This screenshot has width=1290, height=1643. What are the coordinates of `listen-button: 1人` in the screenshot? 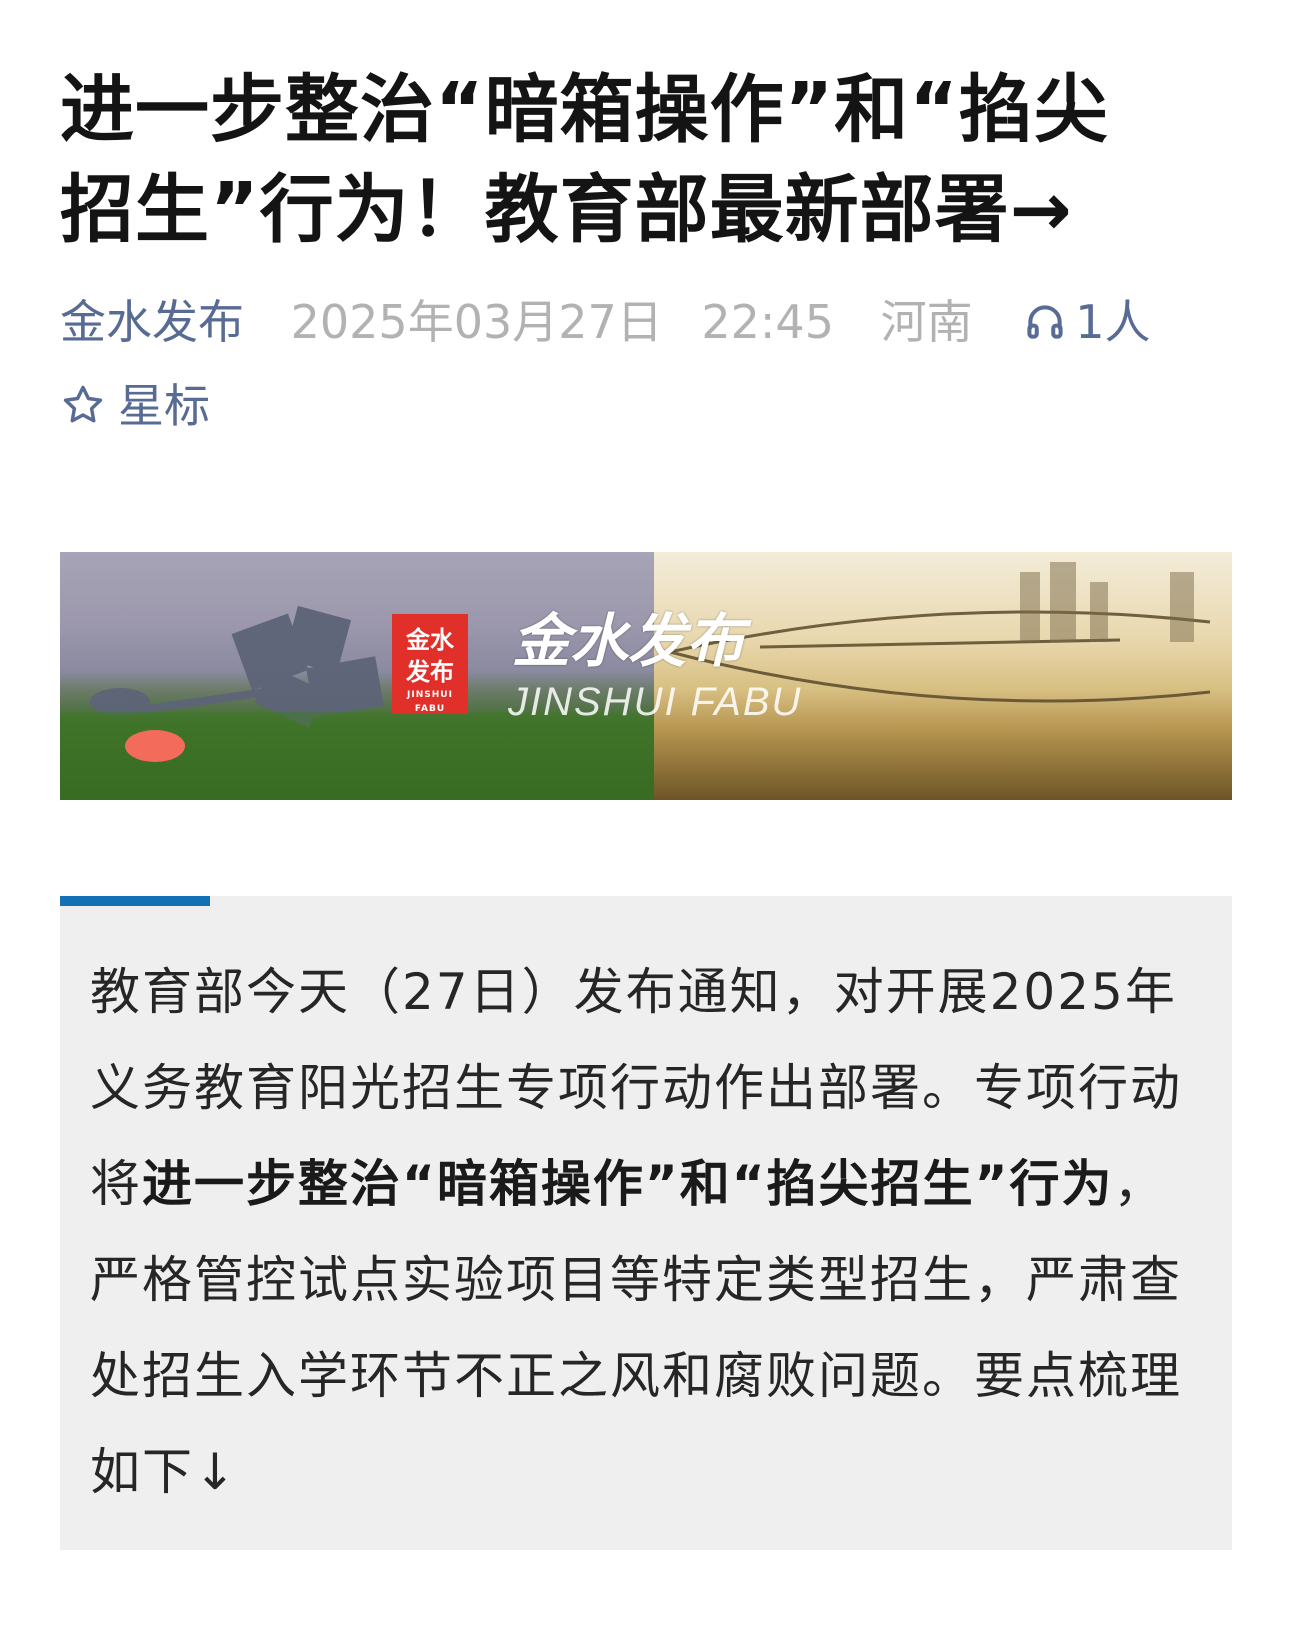 It's located at (1087, 322).